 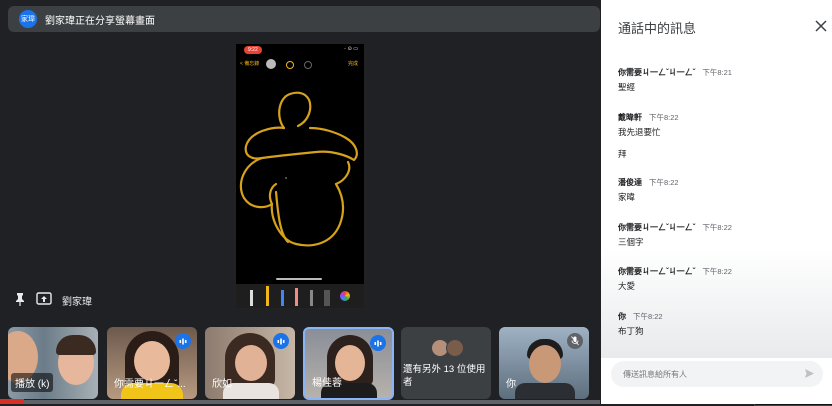 I want to click on phone-markup-tools, so click(x=300, y=296).